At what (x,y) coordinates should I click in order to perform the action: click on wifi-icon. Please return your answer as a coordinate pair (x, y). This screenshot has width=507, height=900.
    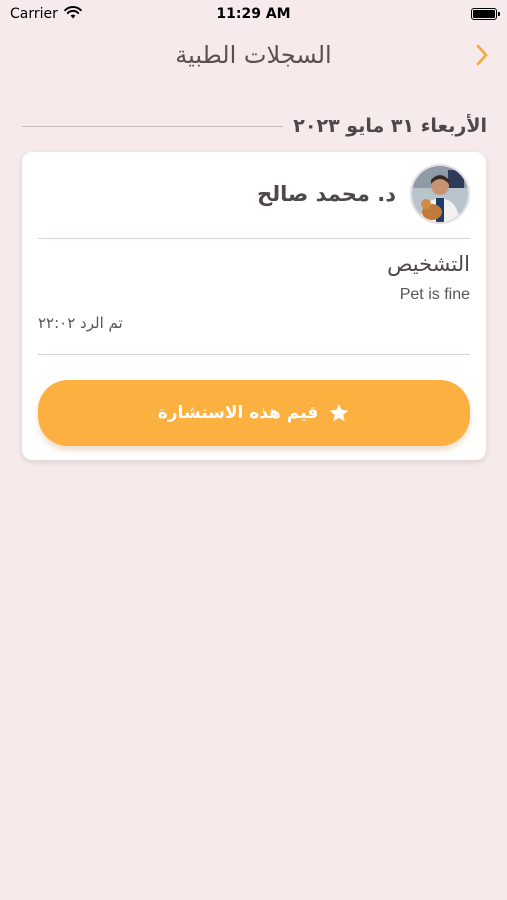
    Looking at the image, I should click on (73, 14).